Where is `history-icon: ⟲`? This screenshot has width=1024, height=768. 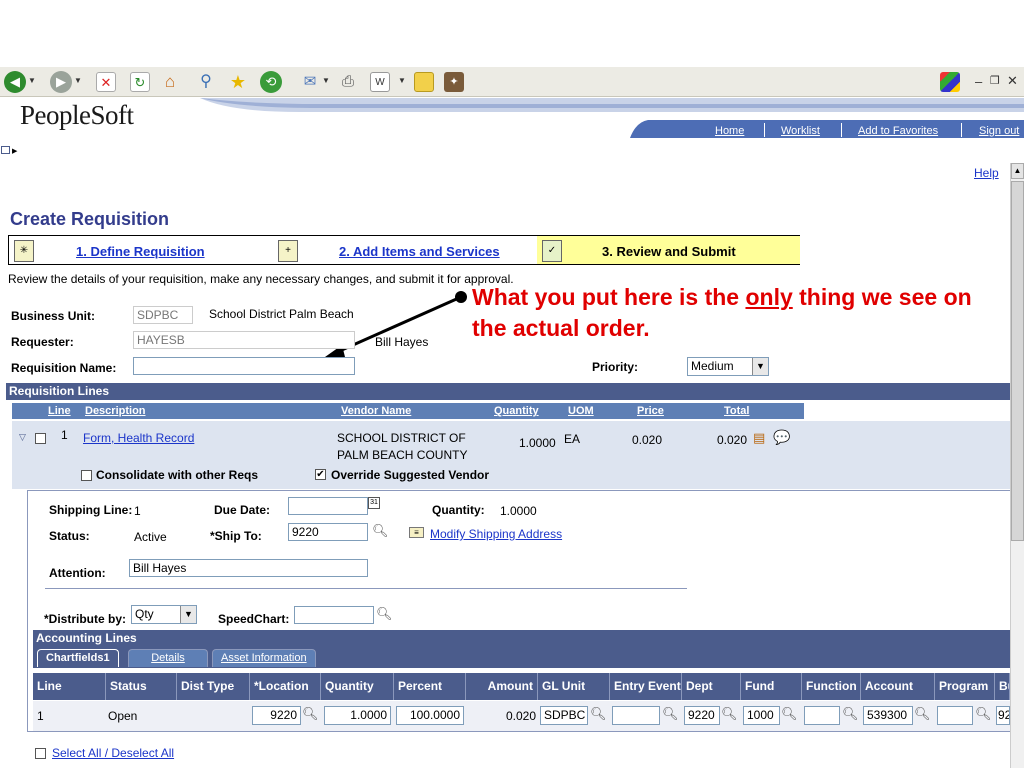
history-icon: ⟲ is located at coordinates (271, 82).